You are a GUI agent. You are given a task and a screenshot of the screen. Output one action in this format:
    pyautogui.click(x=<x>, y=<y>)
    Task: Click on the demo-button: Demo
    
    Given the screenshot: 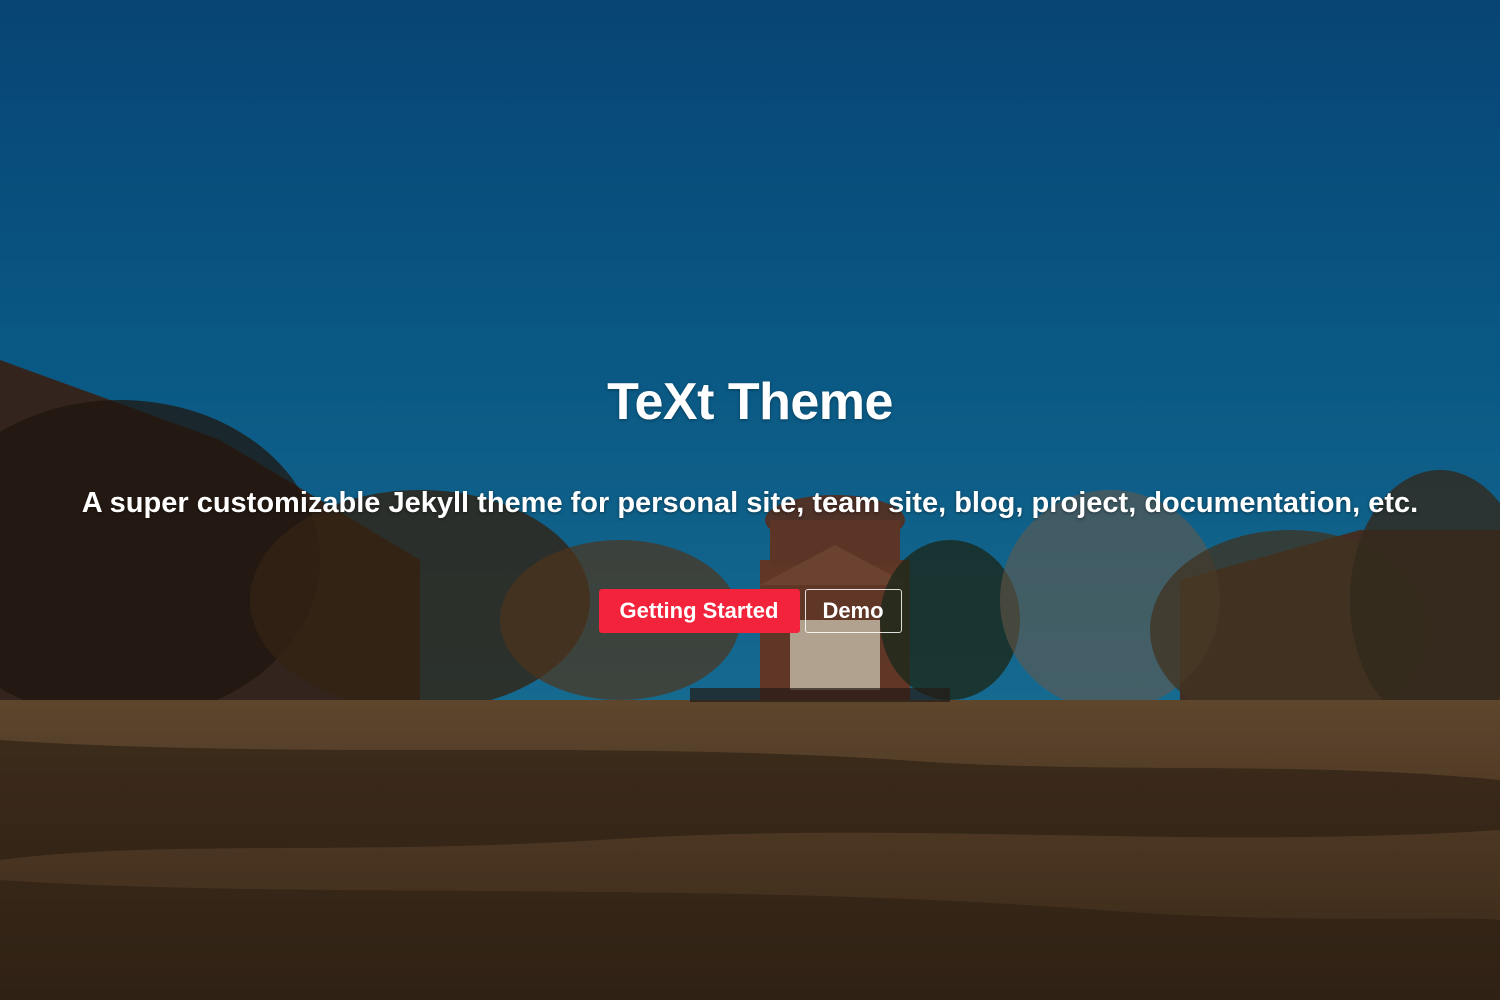 What is the action you would take?
    pyautogui.click(x=853, y=611)
    